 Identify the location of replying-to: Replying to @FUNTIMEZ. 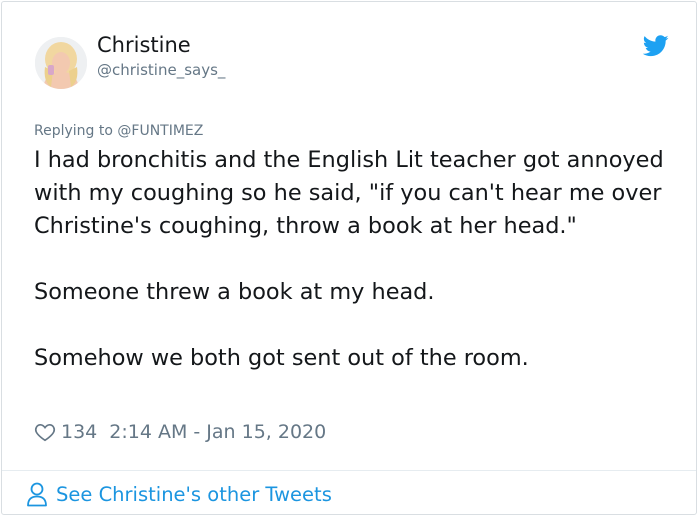
(118, 131).